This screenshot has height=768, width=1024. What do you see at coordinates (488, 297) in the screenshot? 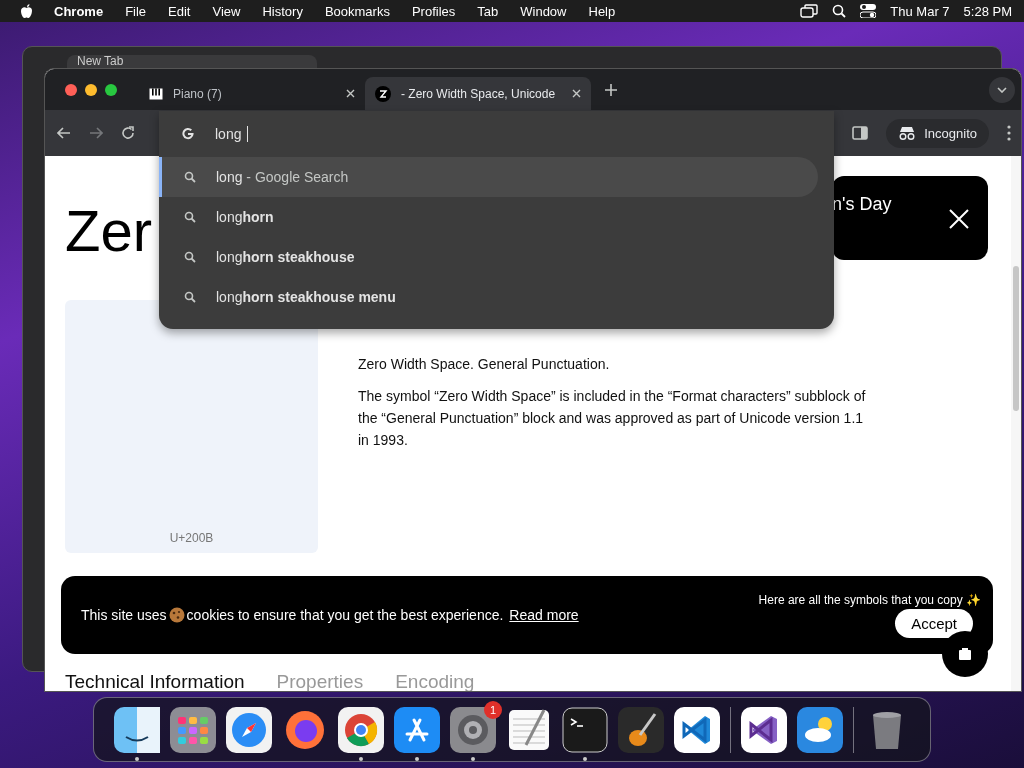
I see `suggestion-item: longhorn steakhouse menu` at bounding box center [488, 297].